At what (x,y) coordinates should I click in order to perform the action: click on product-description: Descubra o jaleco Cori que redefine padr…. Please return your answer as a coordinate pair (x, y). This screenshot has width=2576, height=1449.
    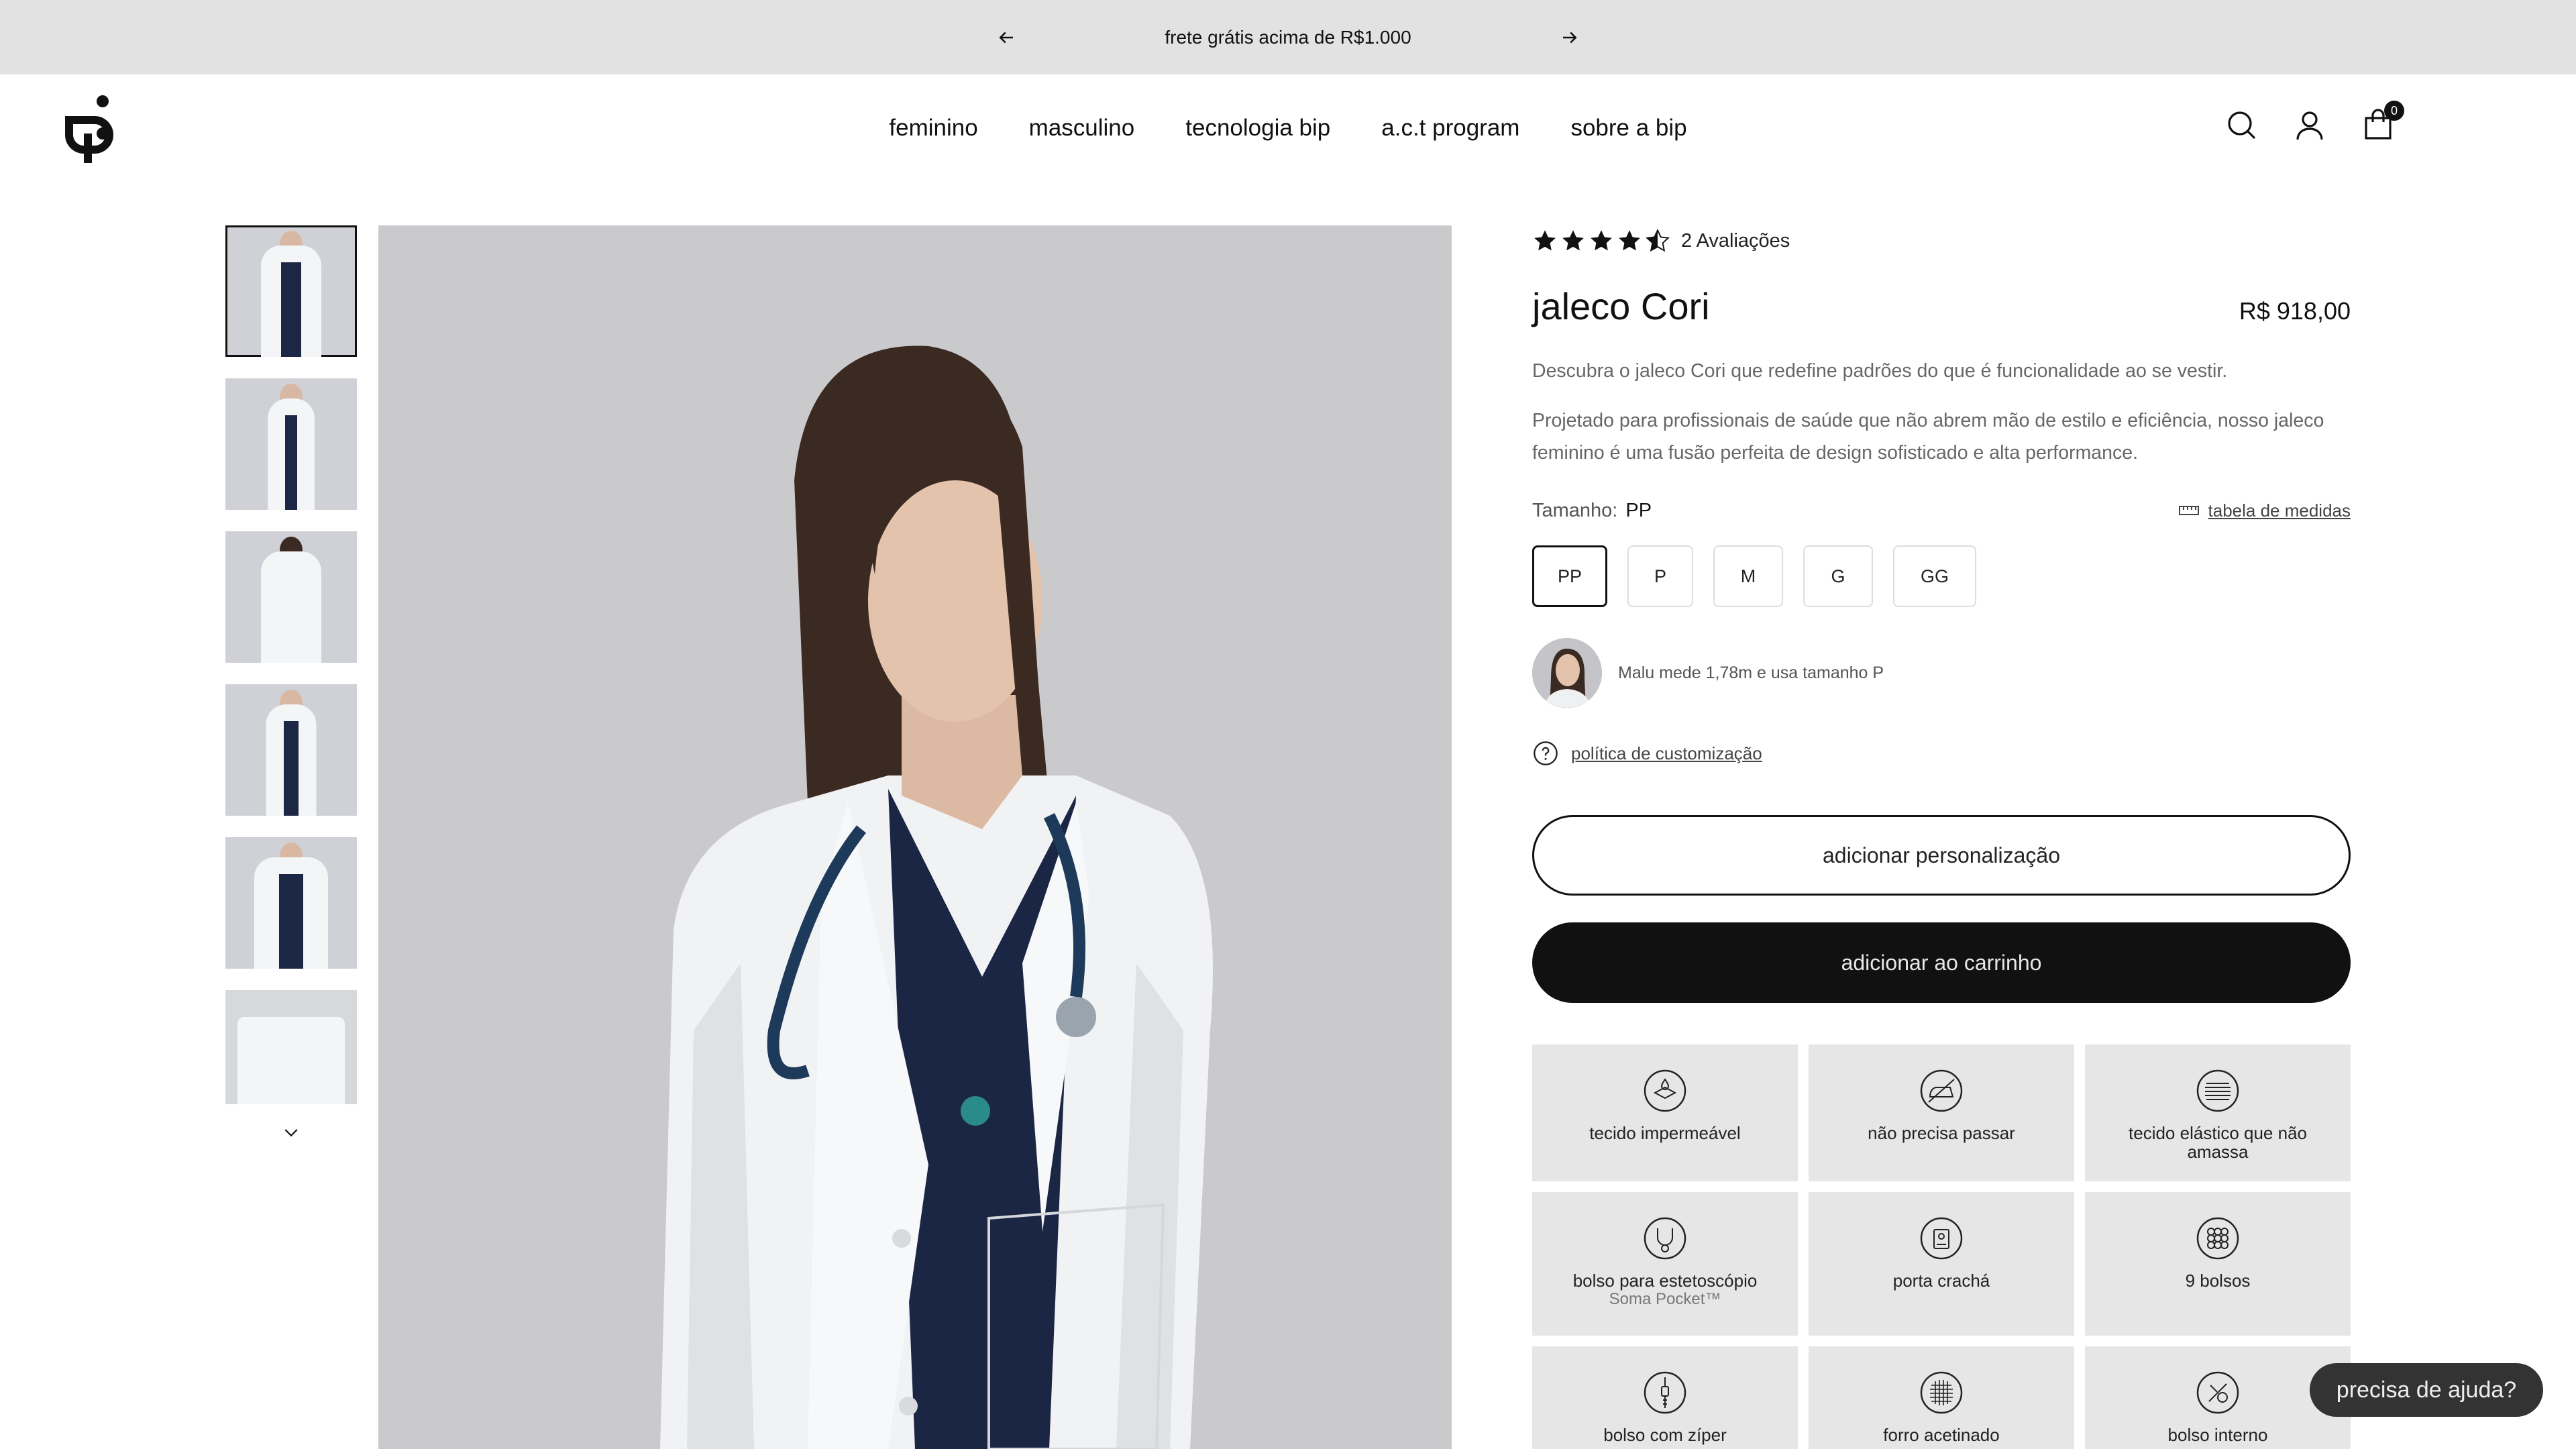
    Looking at the image, I should click on (1941, 412).